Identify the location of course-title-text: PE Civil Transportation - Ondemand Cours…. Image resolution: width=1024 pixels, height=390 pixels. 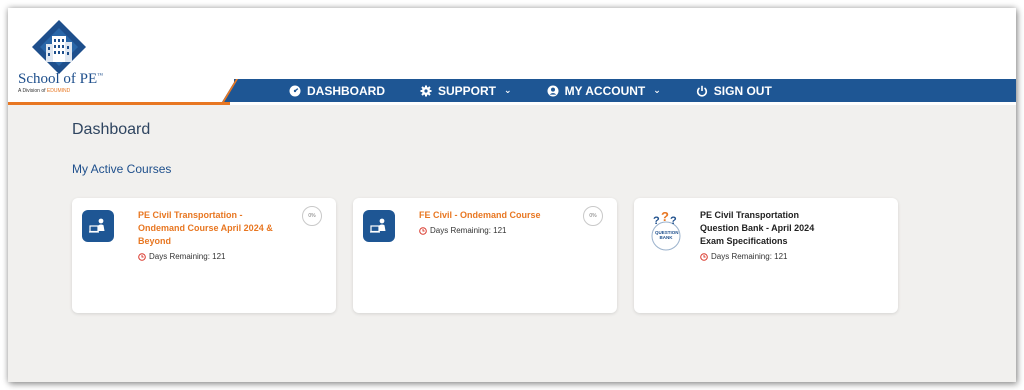
(205, 228).